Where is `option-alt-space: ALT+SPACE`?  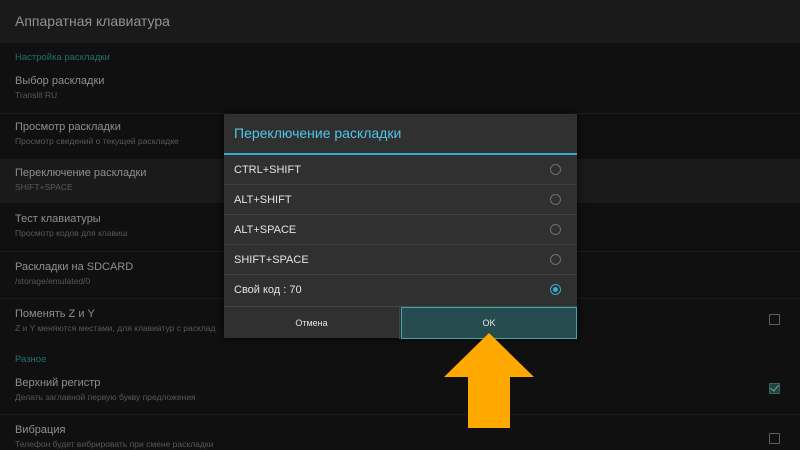 option-alt-space: ALT+SPACE is located at coordinates (400, 230).